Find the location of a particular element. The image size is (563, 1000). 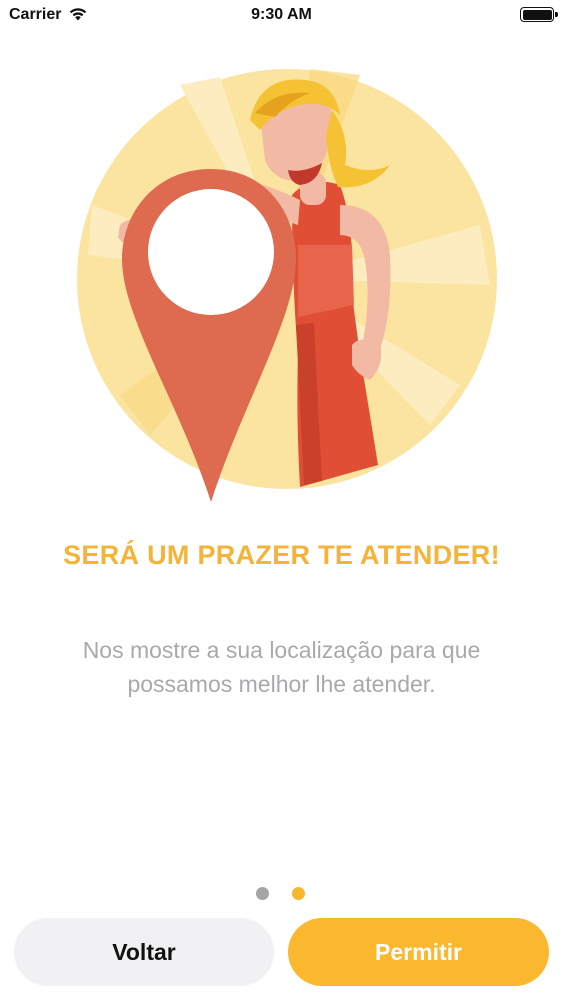

battery-icon is located at coordinates (539, 14).